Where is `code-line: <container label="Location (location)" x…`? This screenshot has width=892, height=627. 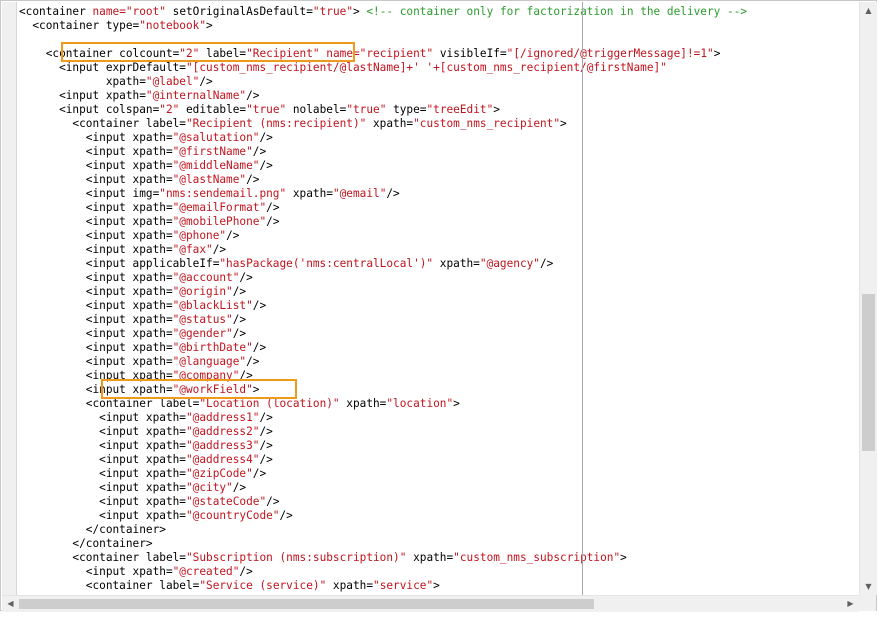 code-line: <container label="Location (location)" x… is located at coordinates (239, 404).